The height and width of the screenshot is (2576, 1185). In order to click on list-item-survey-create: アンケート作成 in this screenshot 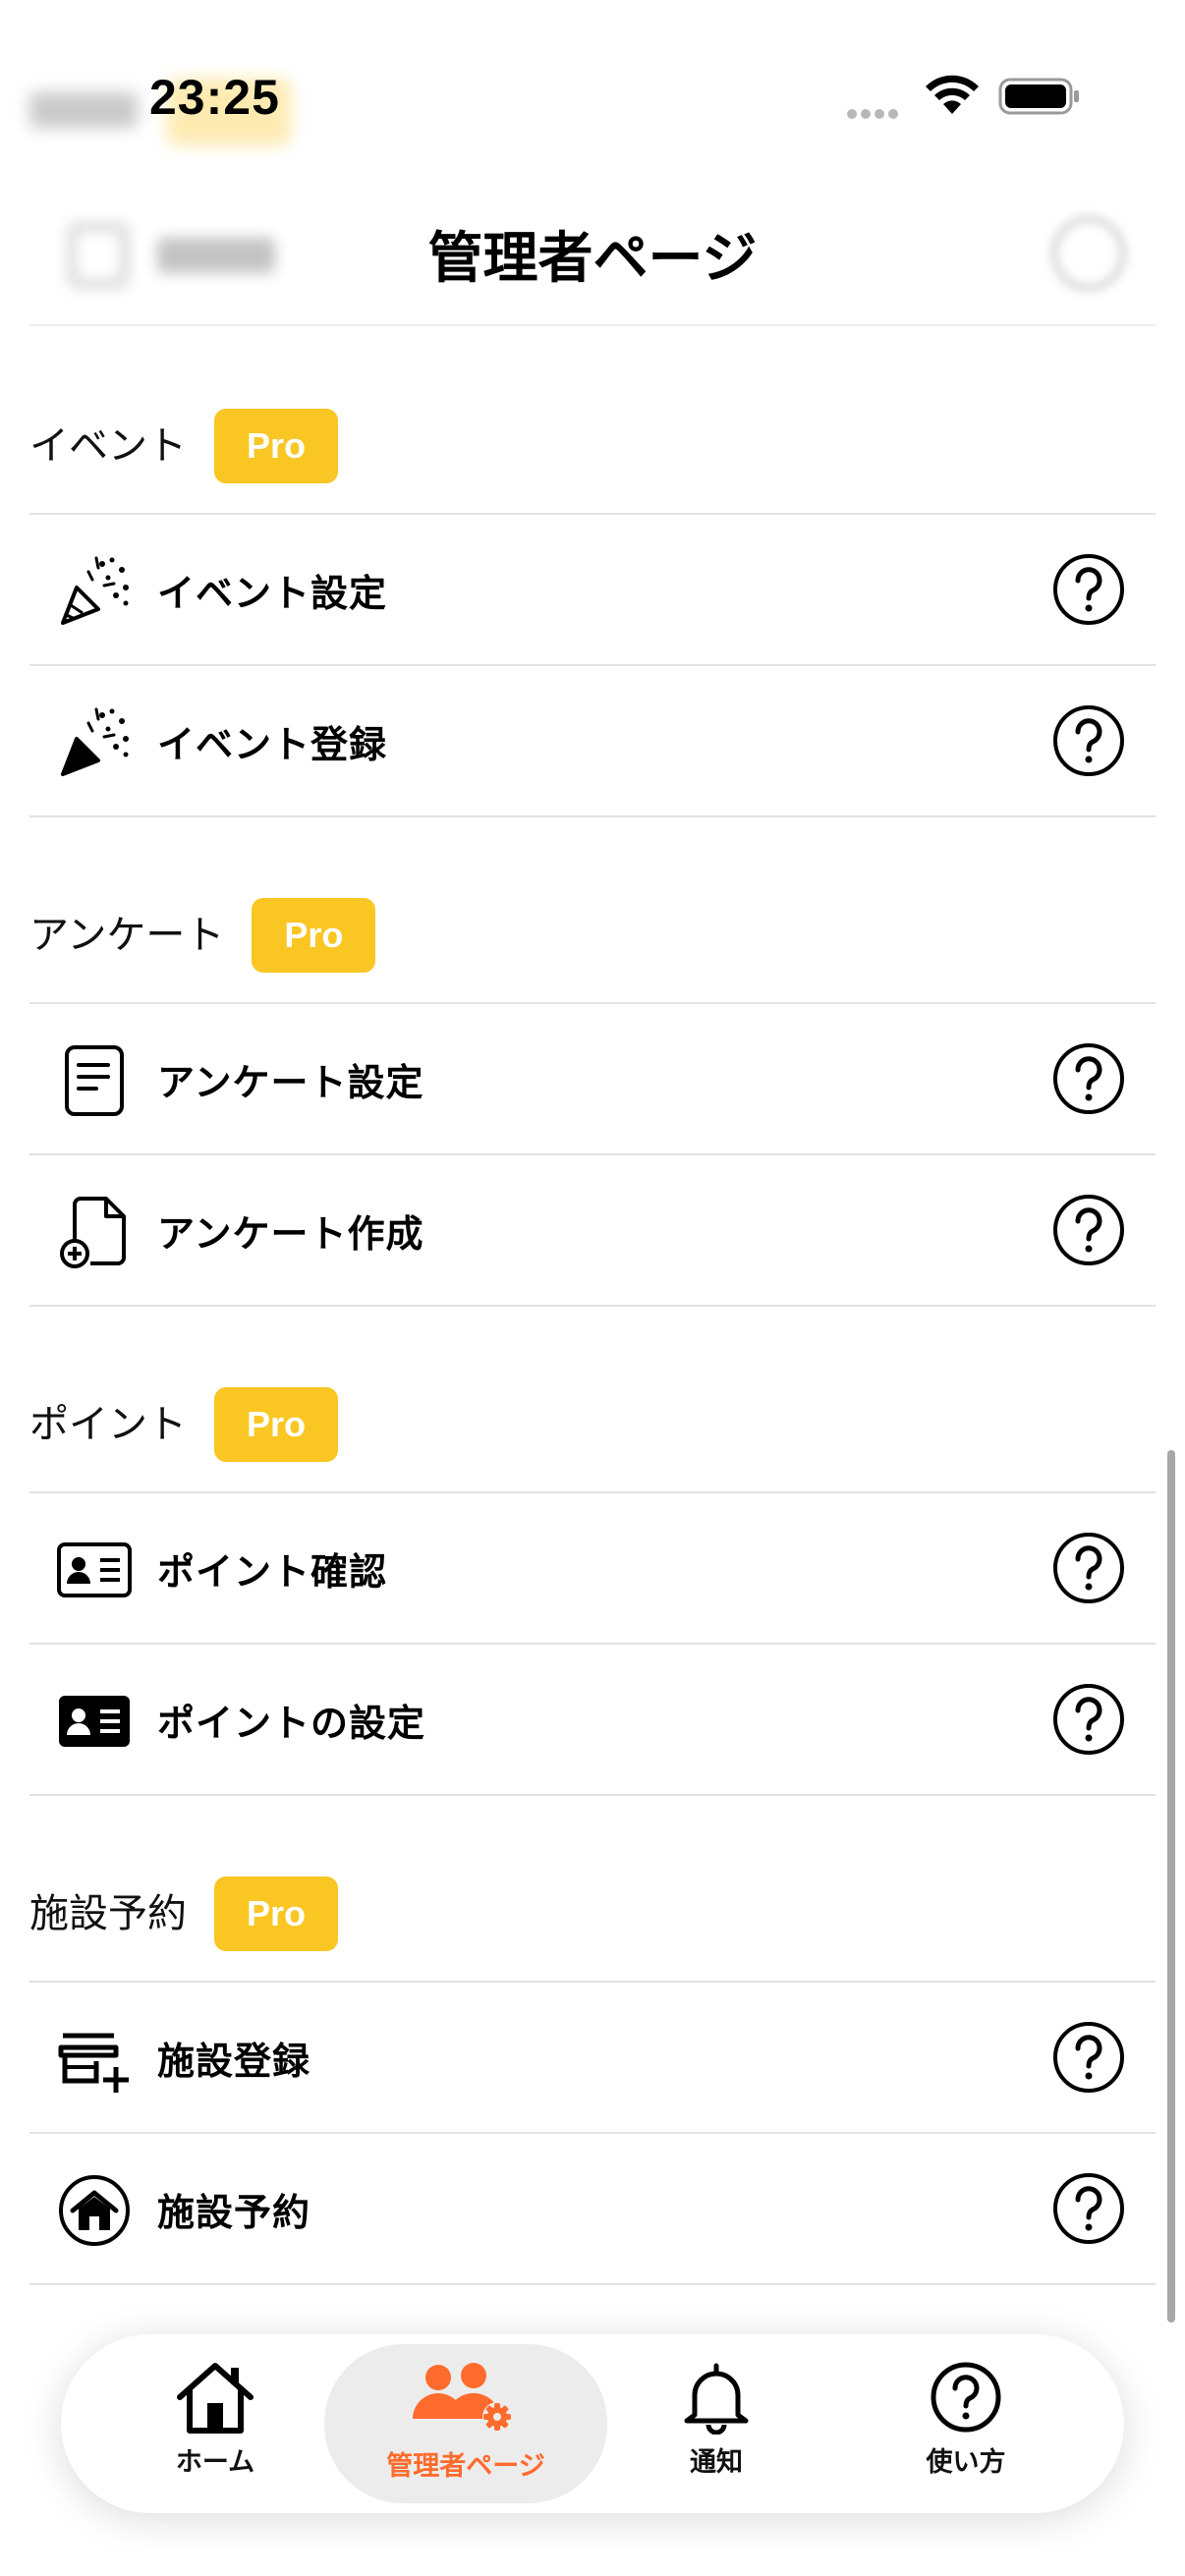, I will do `click(592, 1231)`.